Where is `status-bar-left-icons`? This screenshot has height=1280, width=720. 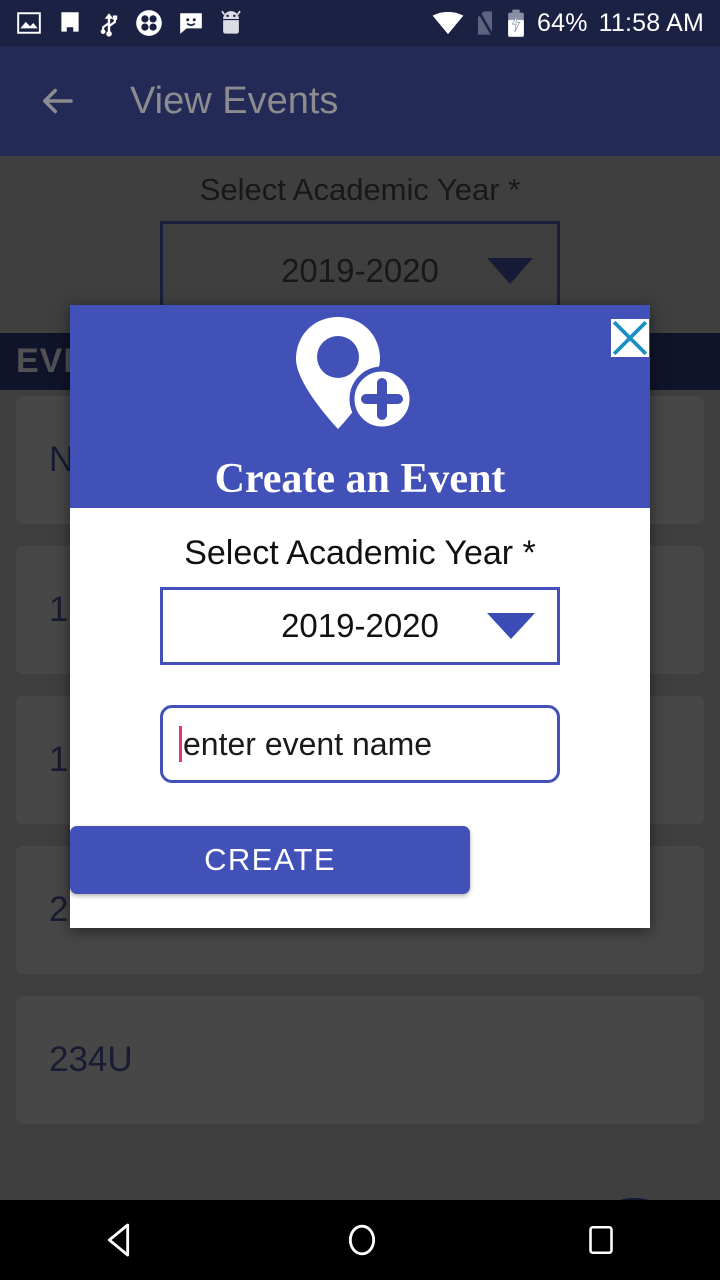
status-bar-left-icons is located at coordinates (129, 23).